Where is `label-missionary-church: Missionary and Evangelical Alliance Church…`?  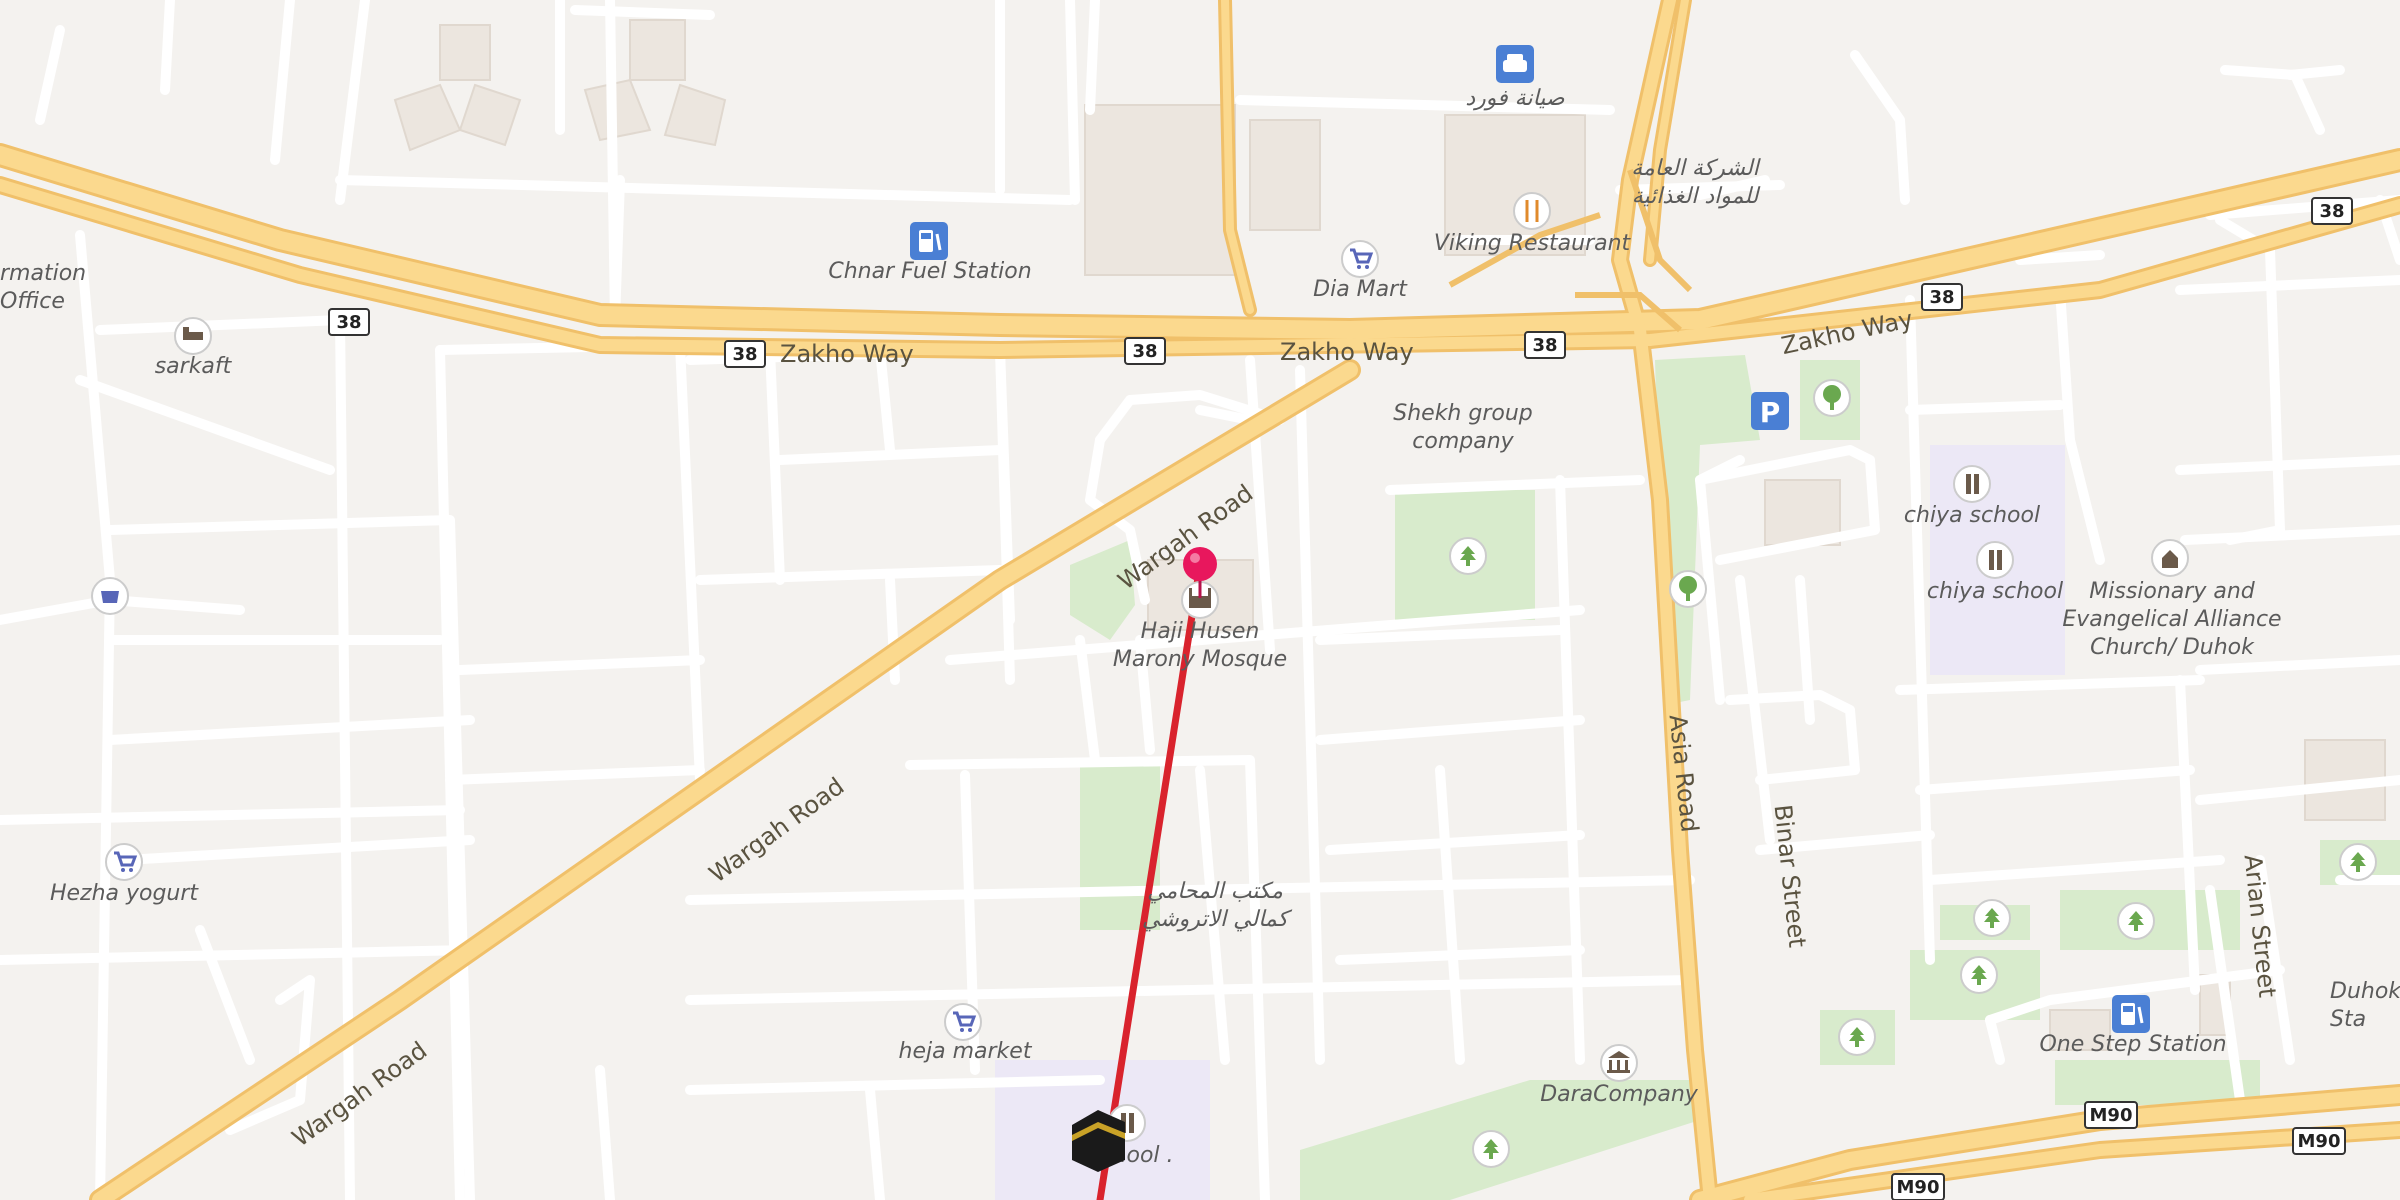 label-missionary-church: Missionary and Evangelical Alliance Church… is located at coordinates (2171, 619).